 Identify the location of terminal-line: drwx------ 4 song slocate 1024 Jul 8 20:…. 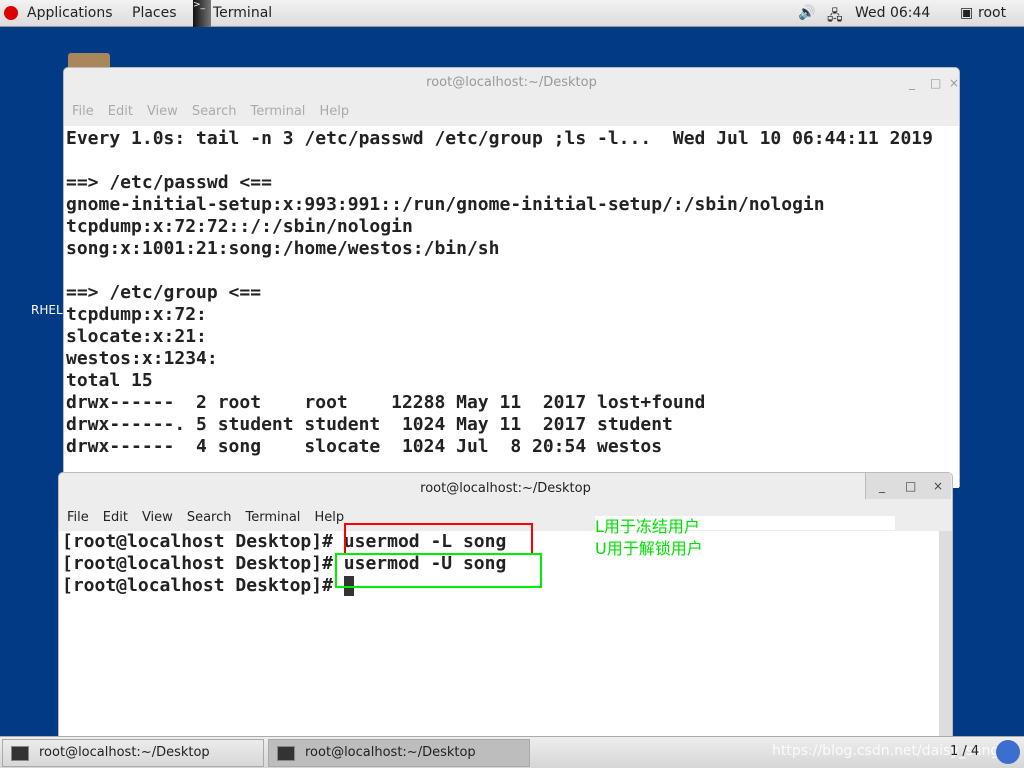
(364, 446).